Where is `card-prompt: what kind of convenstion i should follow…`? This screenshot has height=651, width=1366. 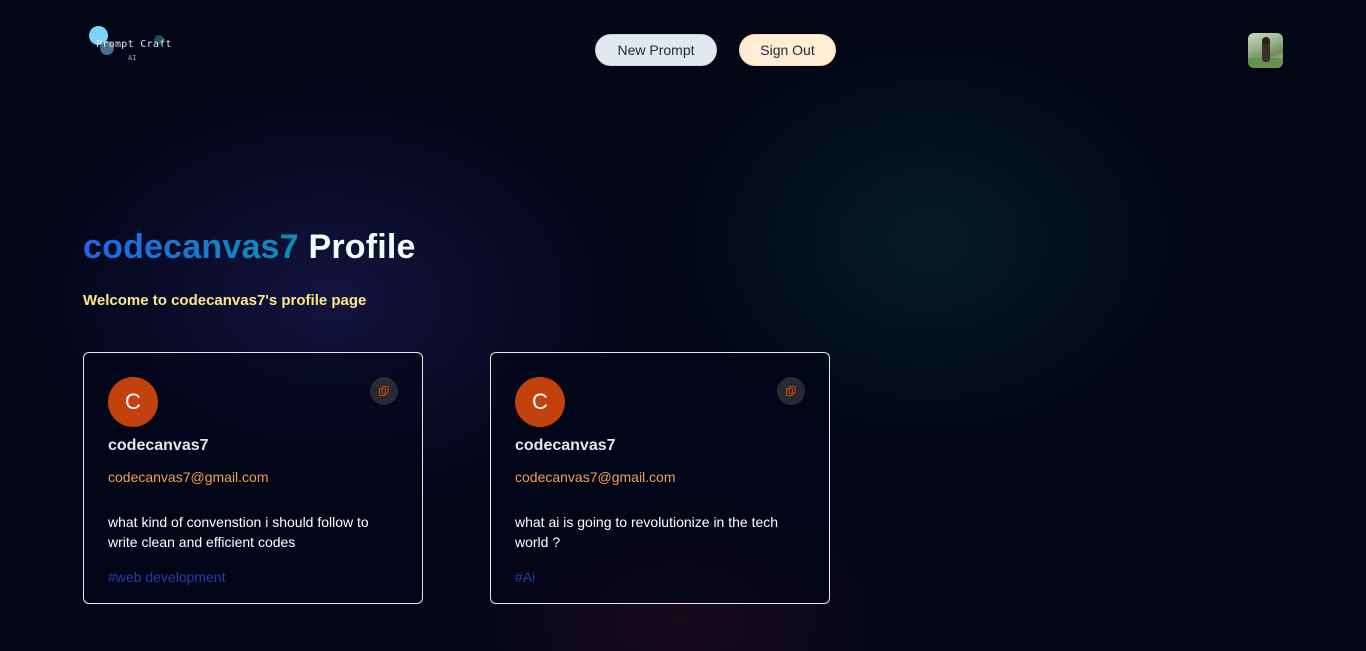 card-prompt: what kind of convenstion i should follow… is located at coordinates (238, 532).